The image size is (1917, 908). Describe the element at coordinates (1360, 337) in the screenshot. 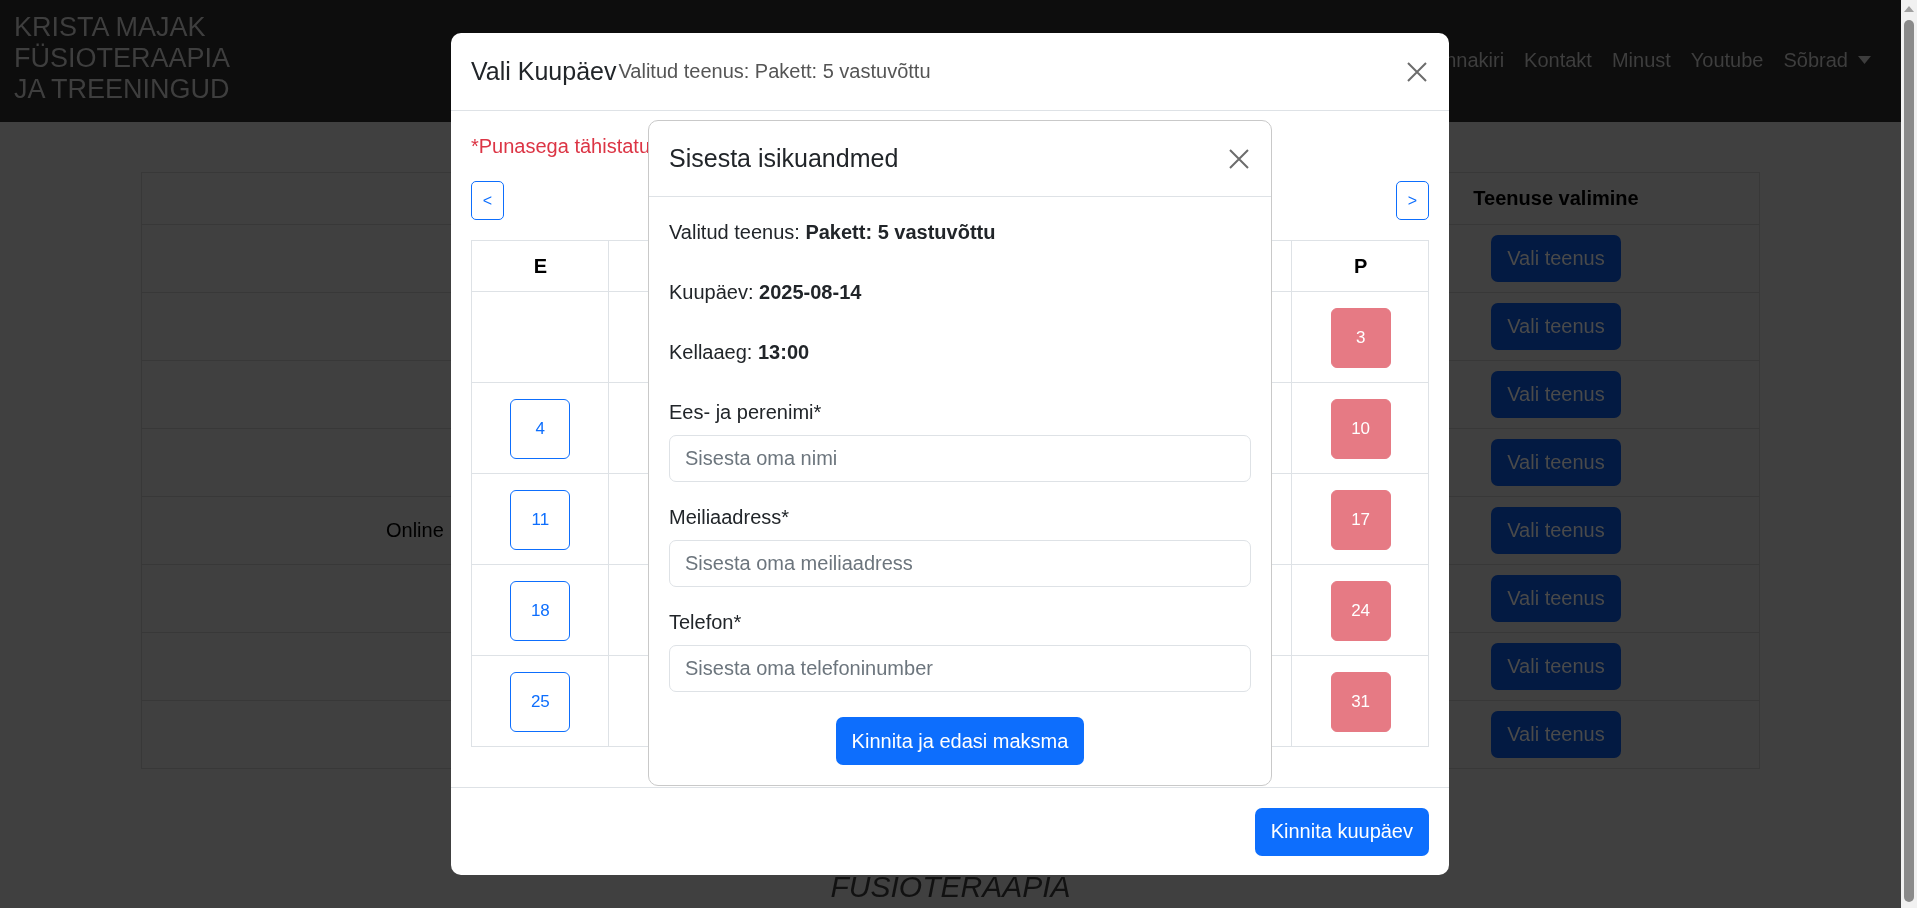

I see `booked-day-button: 3` at that location.